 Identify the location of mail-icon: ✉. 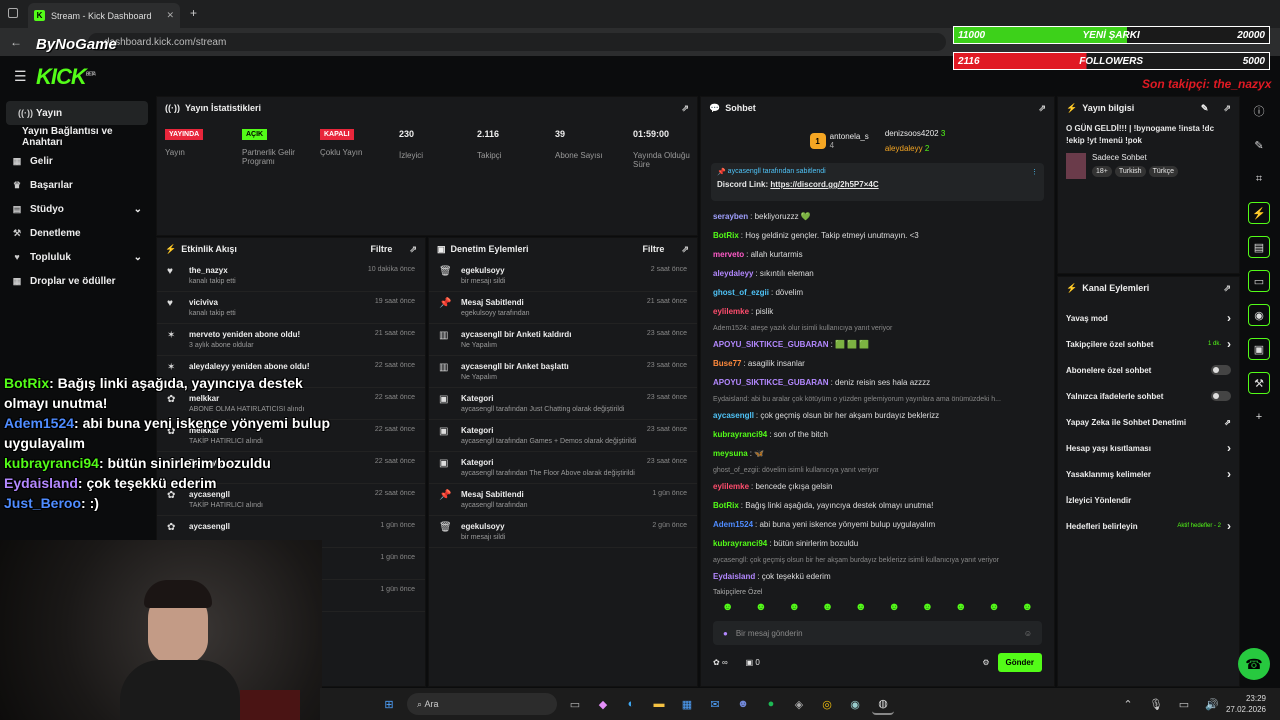
(715, 704).